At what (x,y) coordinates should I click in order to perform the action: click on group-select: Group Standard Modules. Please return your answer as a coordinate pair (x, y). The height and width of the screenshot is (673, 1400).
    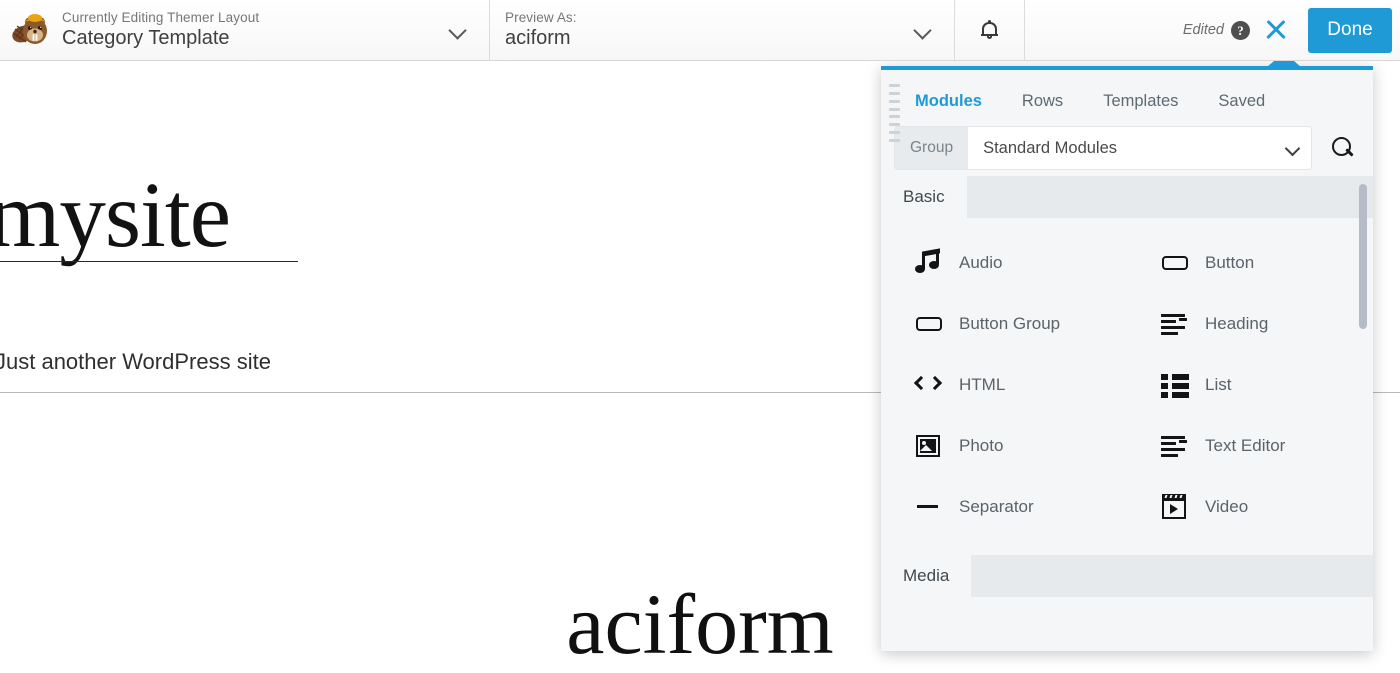
    Looking at the image, I should click on (1103, 148).